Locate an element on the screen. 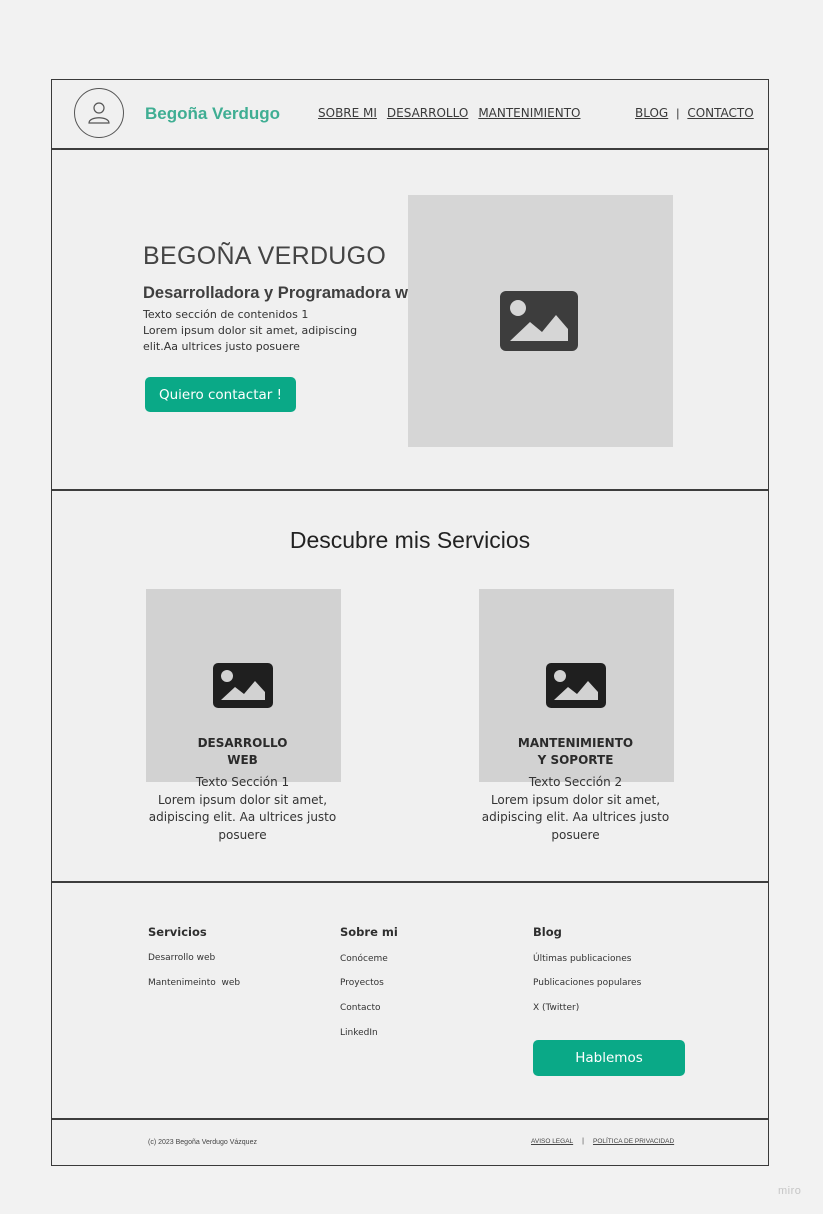  legal-links: AVISO LEGAL | POLÍTICA DE PRIVACIDAD is located at coordinates (602, 1141).